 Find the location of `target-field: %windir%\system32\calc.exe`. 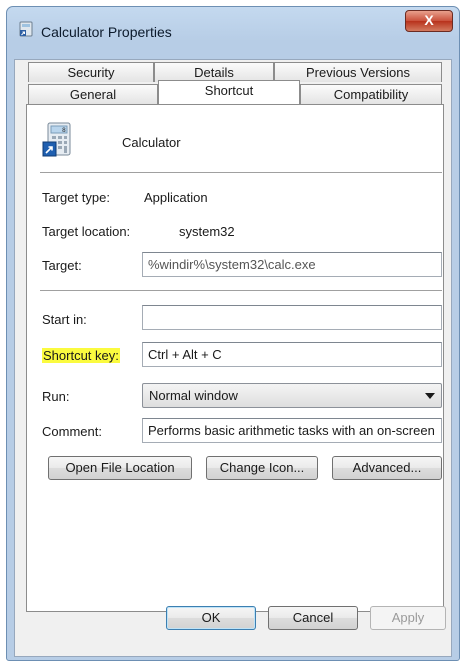

target-field: %windir%\system32\calc.exe is located at coordinates (292, 264).